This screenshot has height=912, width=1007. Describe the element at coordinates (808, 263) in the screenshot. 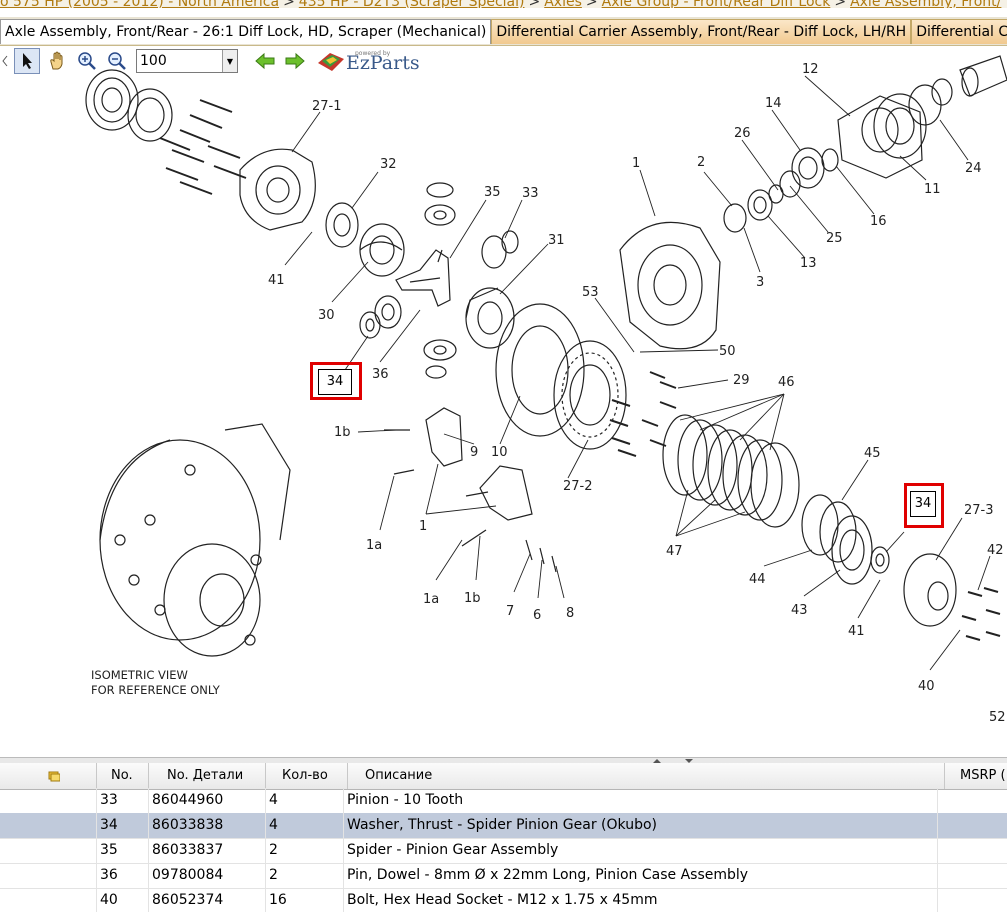

I see `callout-13: 13` at that location.